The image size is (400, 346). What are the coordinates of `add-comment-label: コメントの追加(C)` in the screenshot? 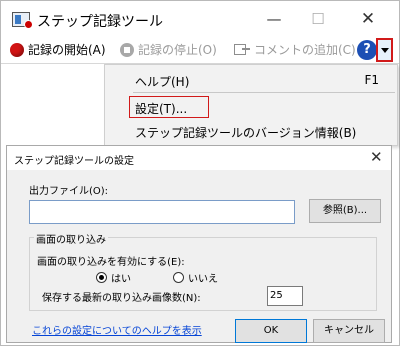 It's located at (305, 50).